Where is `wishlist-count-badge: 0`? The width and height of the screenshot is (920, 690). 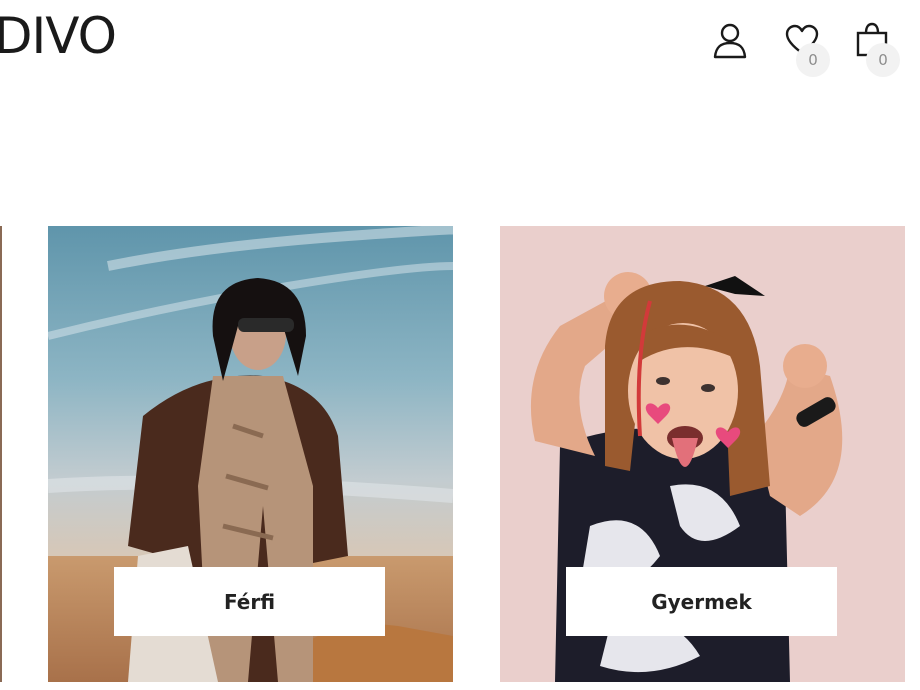 wishlist-count-badge: 0 is located at coordinates (813, 60).